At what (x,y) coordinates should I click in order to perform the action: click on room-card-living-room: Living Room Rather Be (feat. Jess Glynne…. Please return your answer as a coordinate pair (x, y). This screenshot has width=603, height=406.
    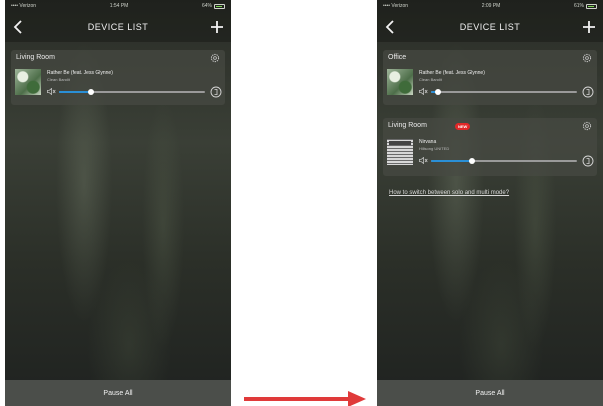
    Looking at the image, I should click on (118, 77).